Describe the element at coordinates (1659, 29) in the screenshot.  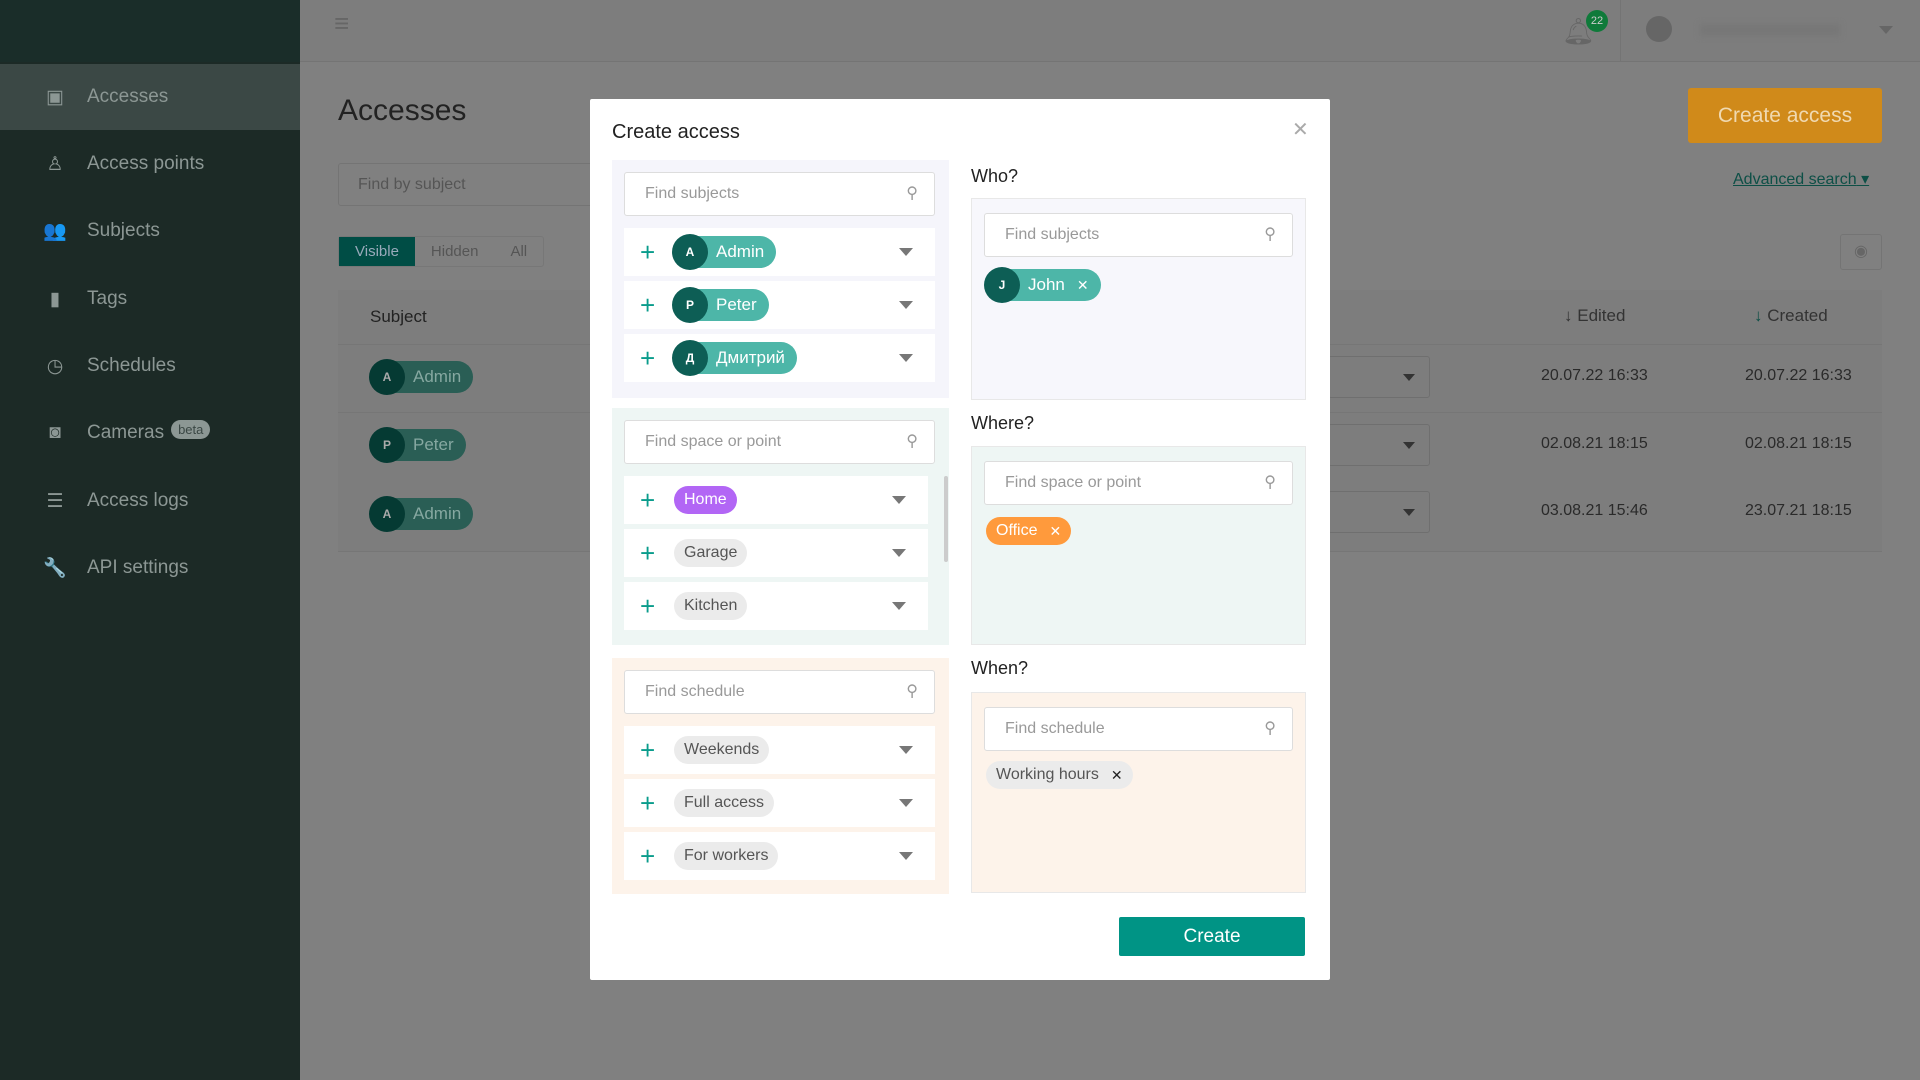
I see `user-avatar-icon` at that location.